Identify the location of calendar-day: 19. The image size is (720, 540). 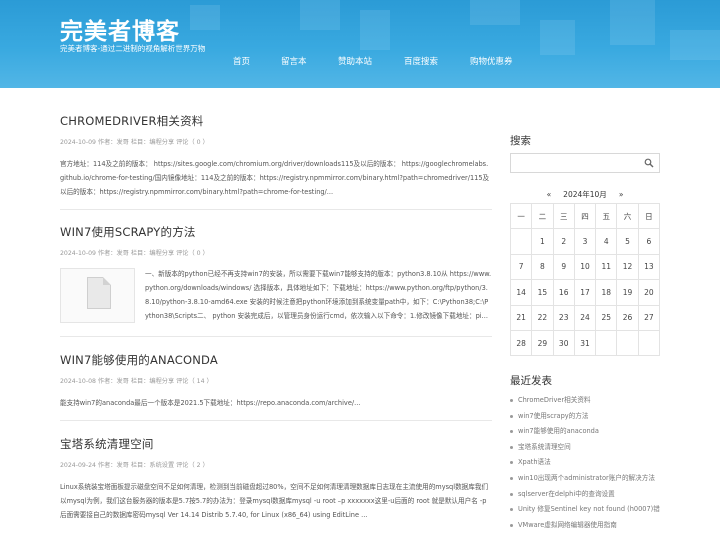
(627, 292).